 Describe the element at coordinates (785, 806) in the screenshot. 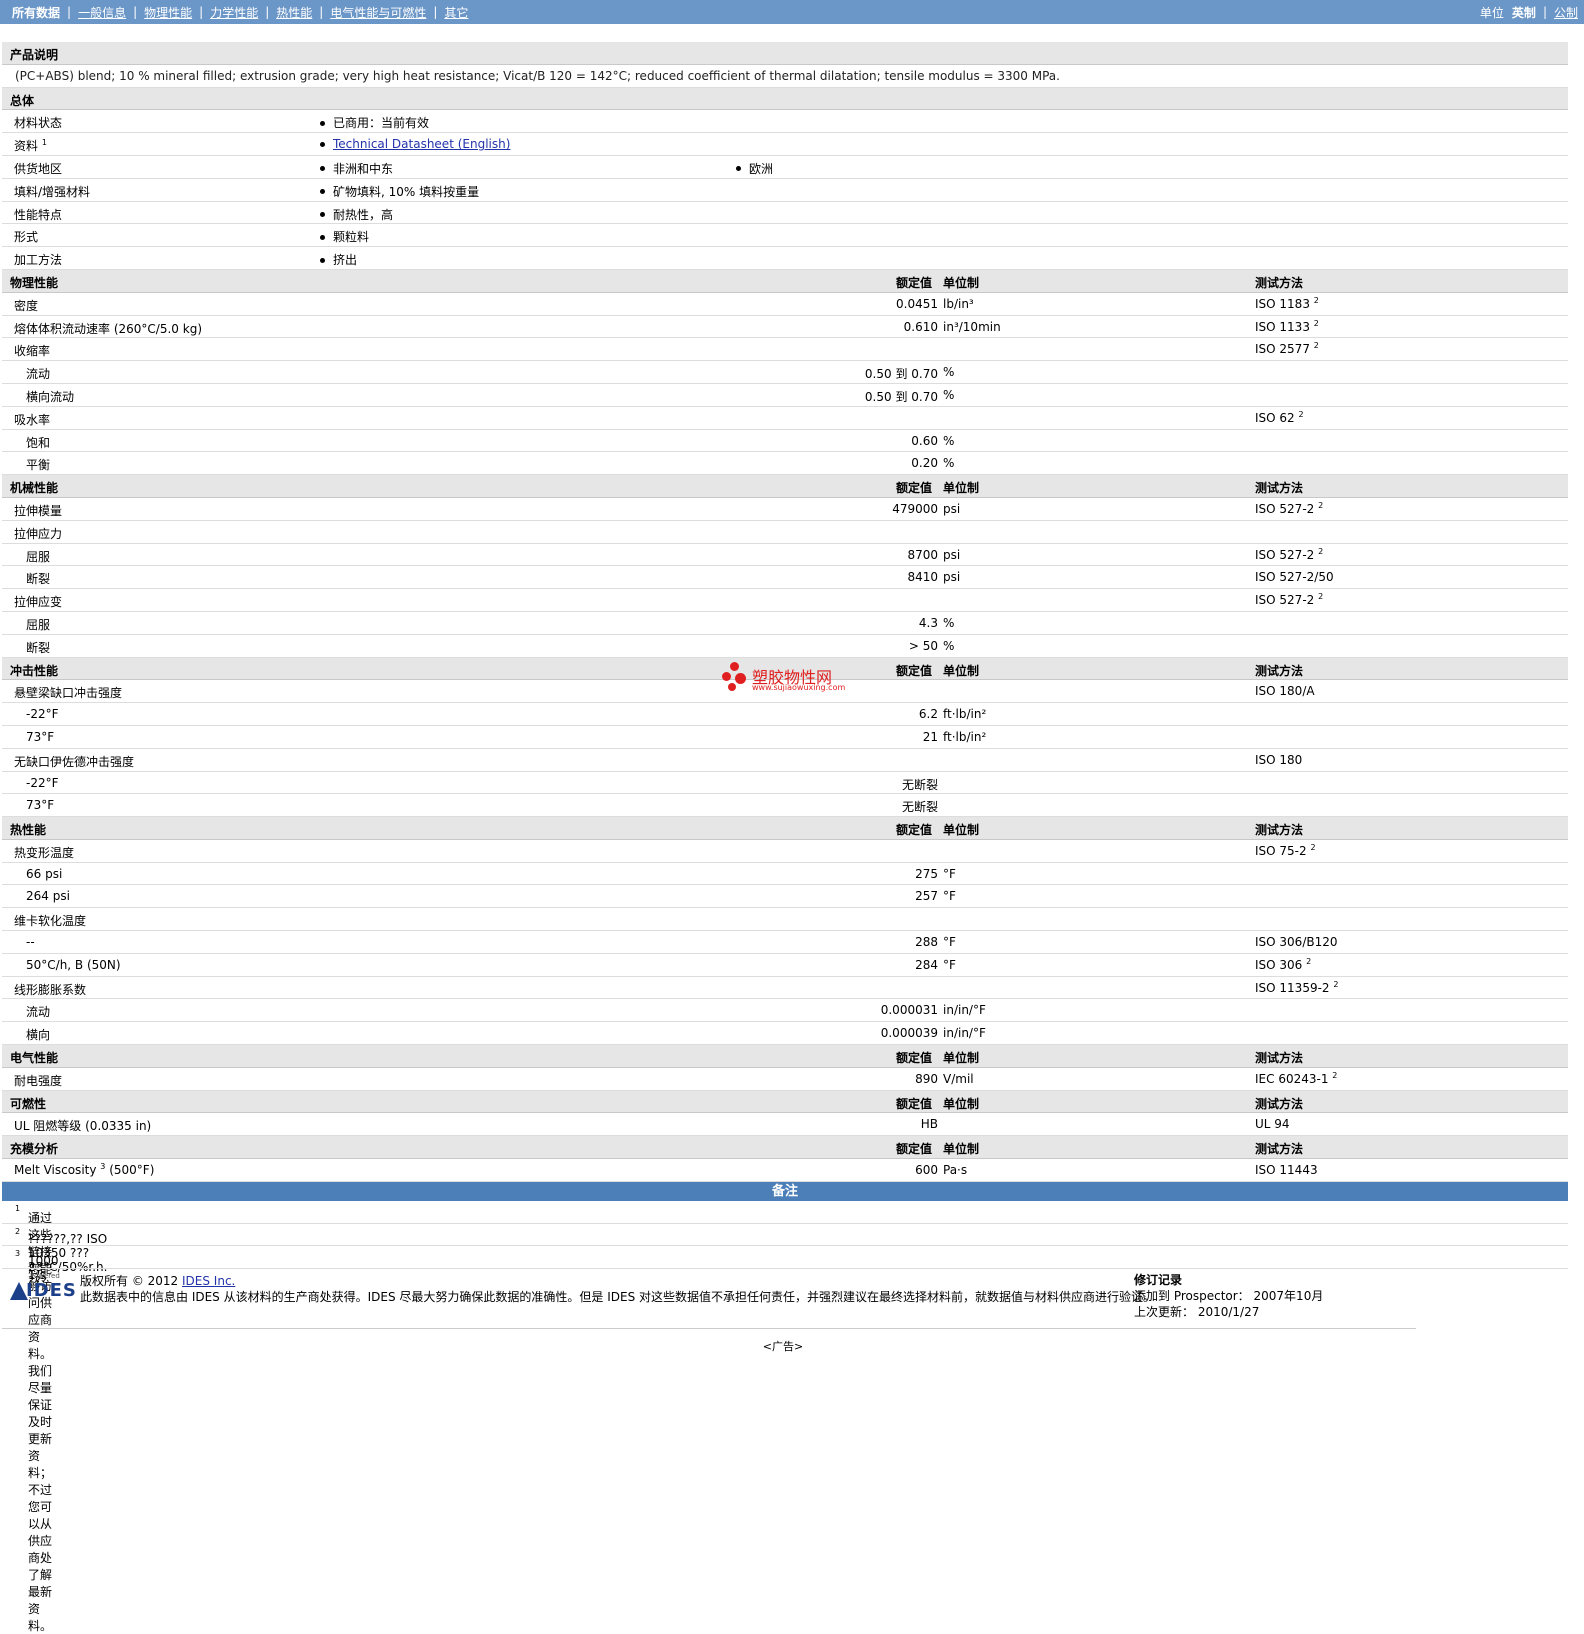

I see `property-row: 73°F 无断裂` at that location.